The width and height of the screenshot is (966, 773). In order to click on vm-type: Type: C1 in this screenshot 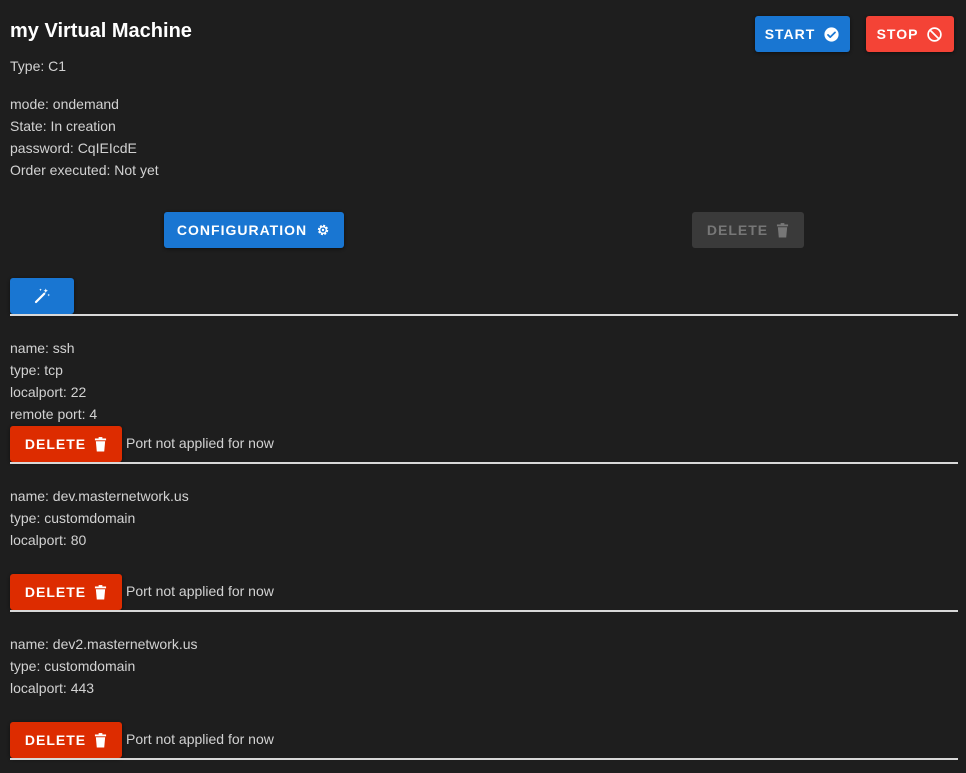, I will do `click(38, 66)`.